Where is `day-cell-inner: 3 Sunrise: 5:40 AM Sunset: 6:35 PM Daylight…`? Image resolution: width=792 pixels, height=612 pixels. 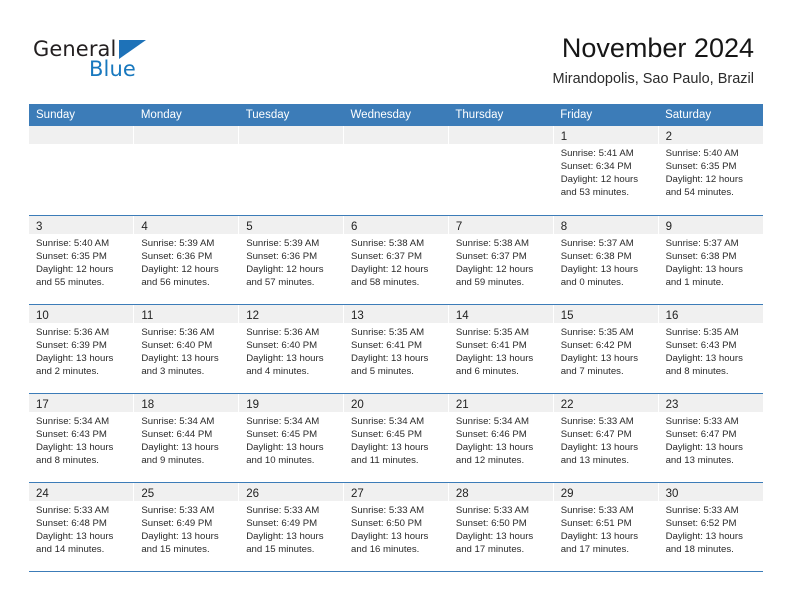
day-cell-inner: 3 Sunrise: 5:40 AM Sunset: 6:35 PM Daylight… is located at coordinates (81, 259).